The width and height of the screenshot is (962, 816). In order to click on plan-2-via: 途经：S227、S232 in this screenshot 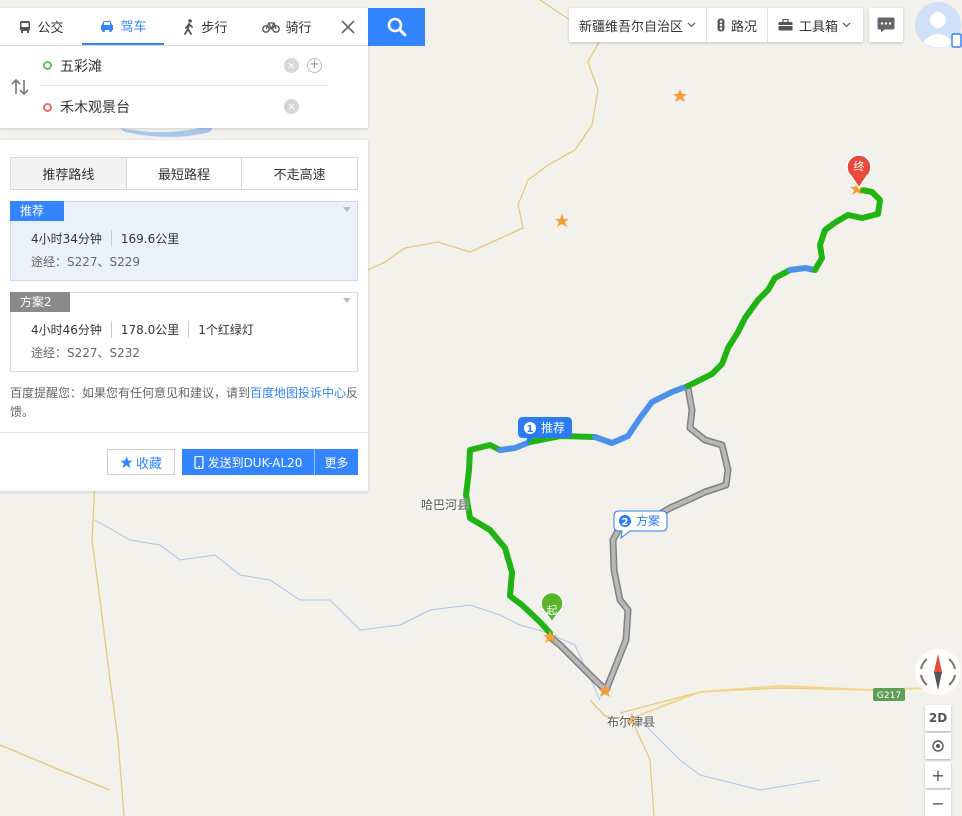, I will do `click(86, 353)`.